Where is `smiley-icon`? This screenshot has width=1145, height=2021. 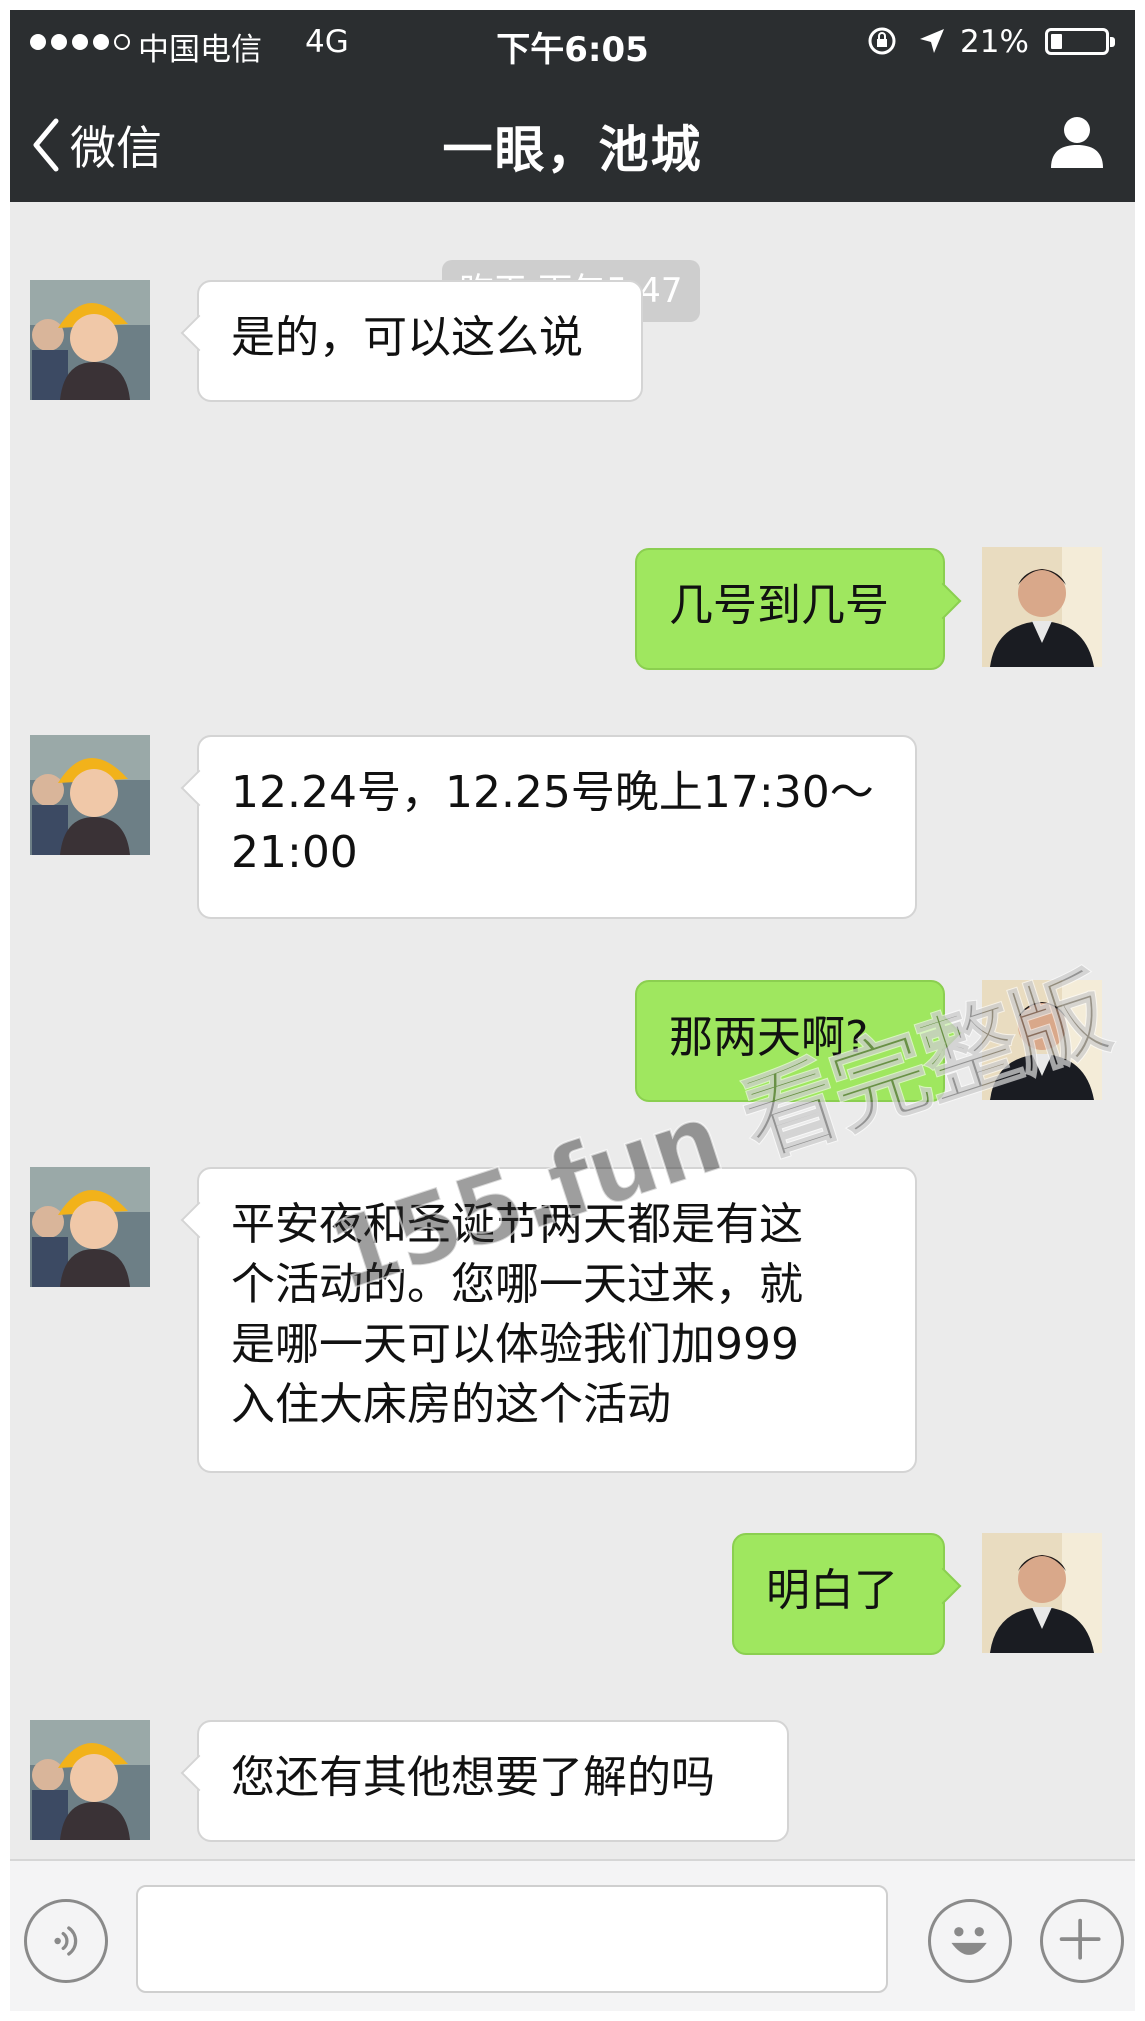
smiley-icon is located at coordinates (969, 1941).